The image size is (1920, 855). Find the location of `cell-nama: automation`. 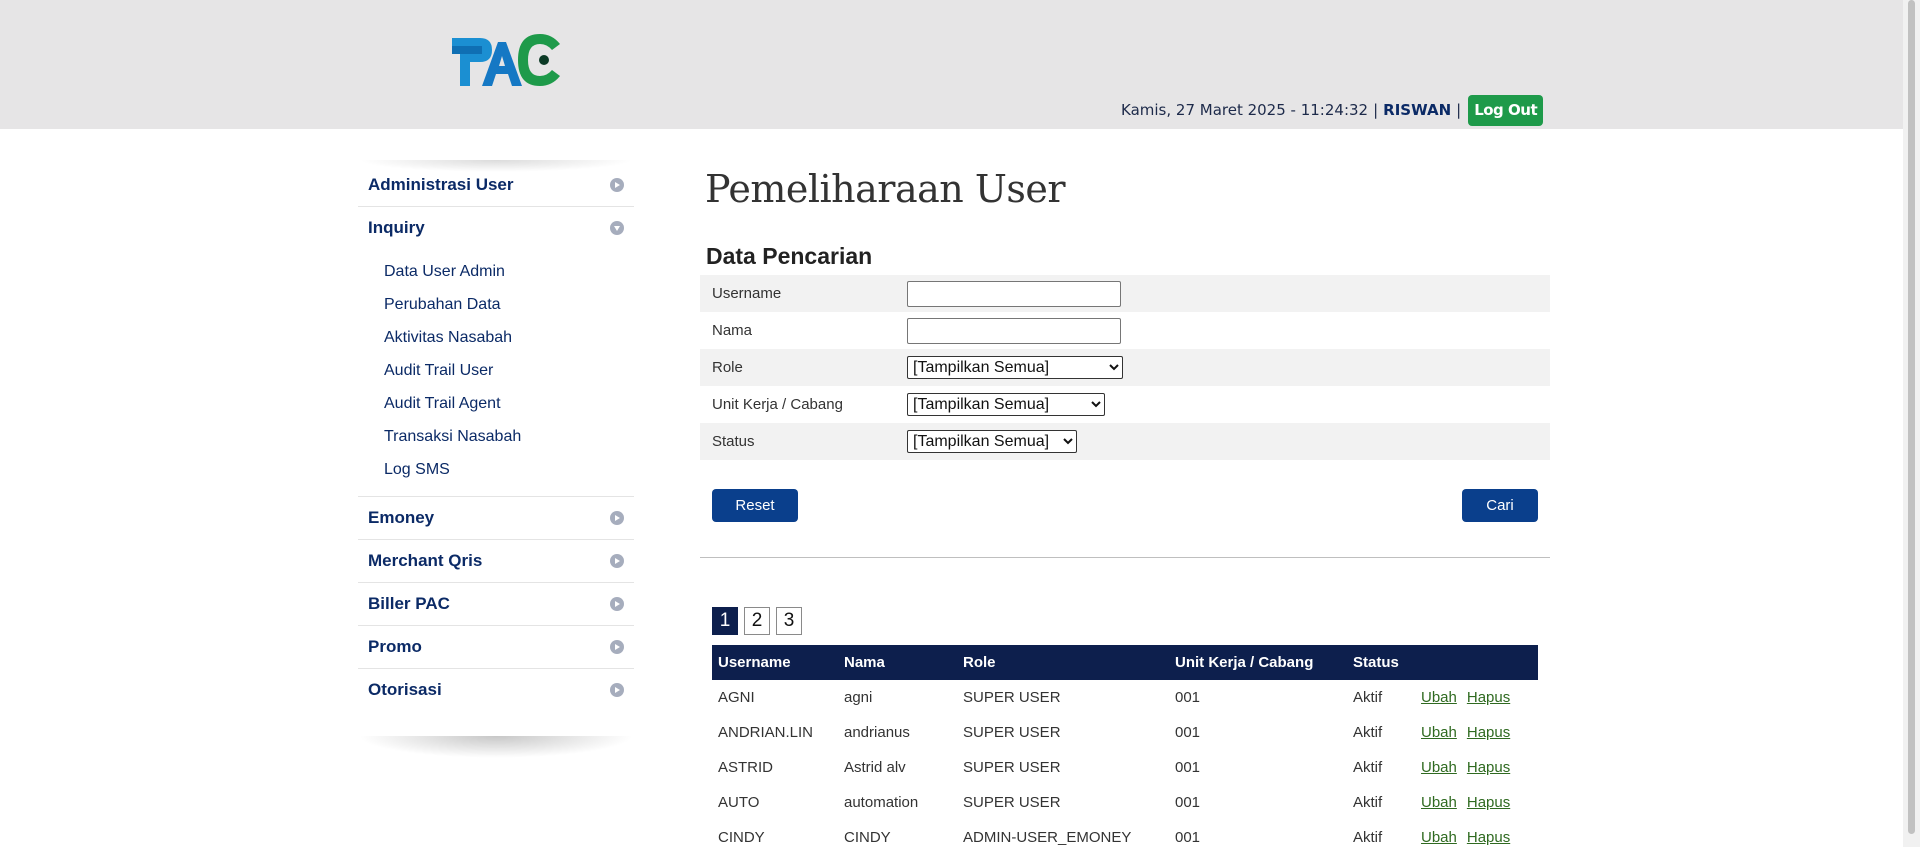

cell-nama: automation is located at coordinates (881, 802).